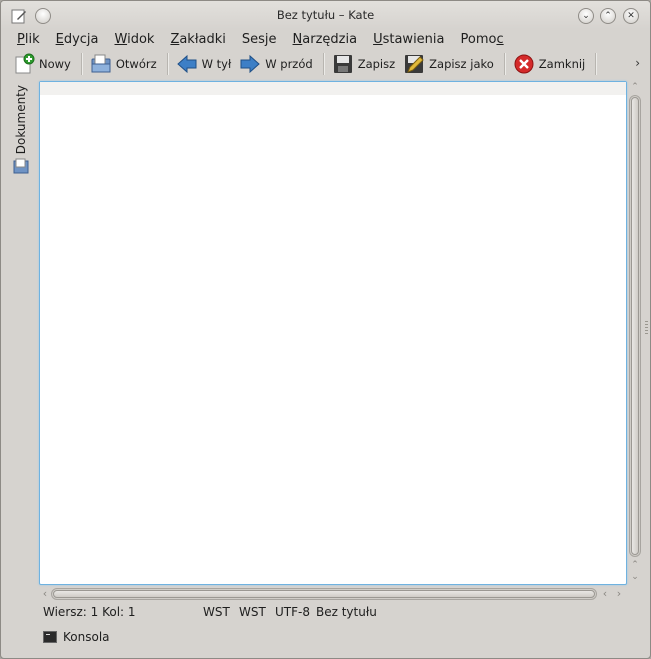 The image size is (651, 659). Describe the element at coordinates (202, 39) in the screenshot. I see `menu-zakladki-rest: akładki` at that location.